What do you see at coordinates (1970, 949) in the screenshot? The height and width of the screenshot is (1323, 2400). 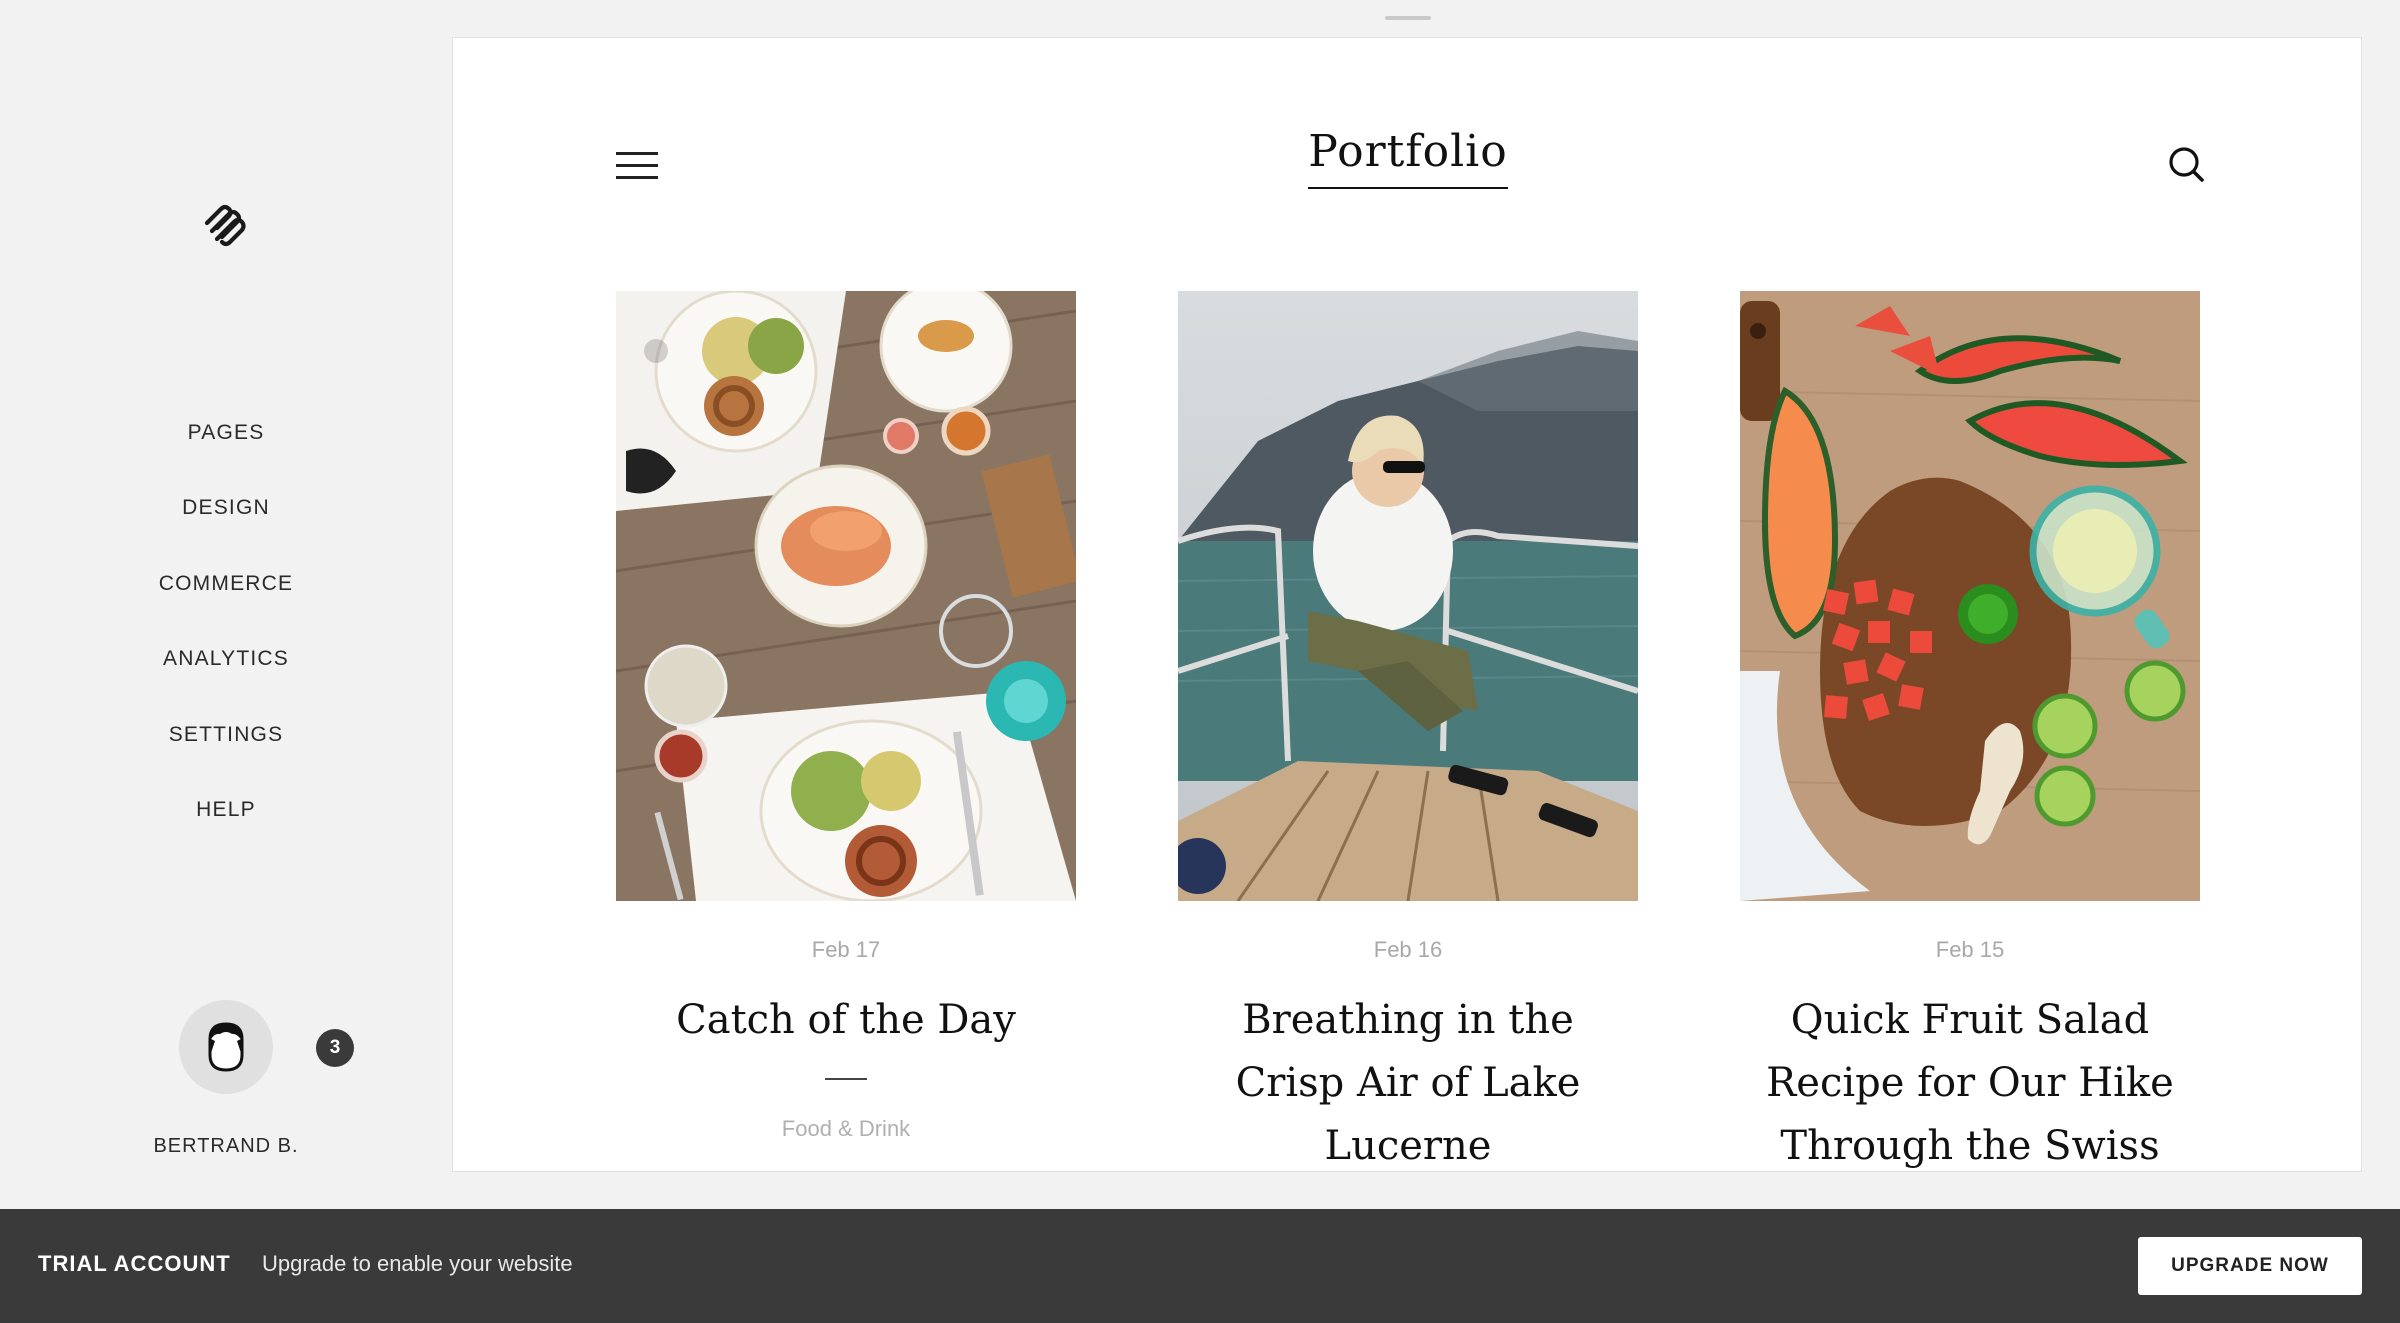 I see `post-date: Feb 15` at bounding box center [1970, 949].